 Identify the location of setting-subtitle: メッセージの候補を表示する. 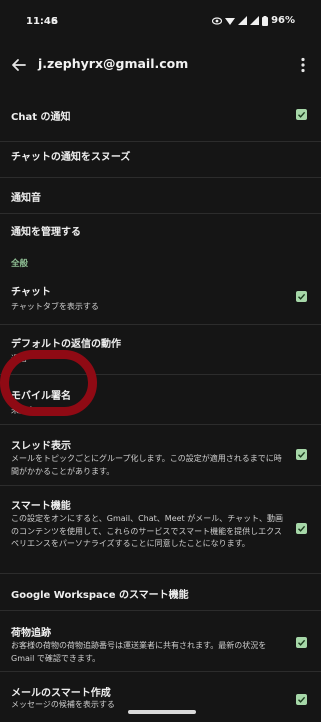
(63, 704).